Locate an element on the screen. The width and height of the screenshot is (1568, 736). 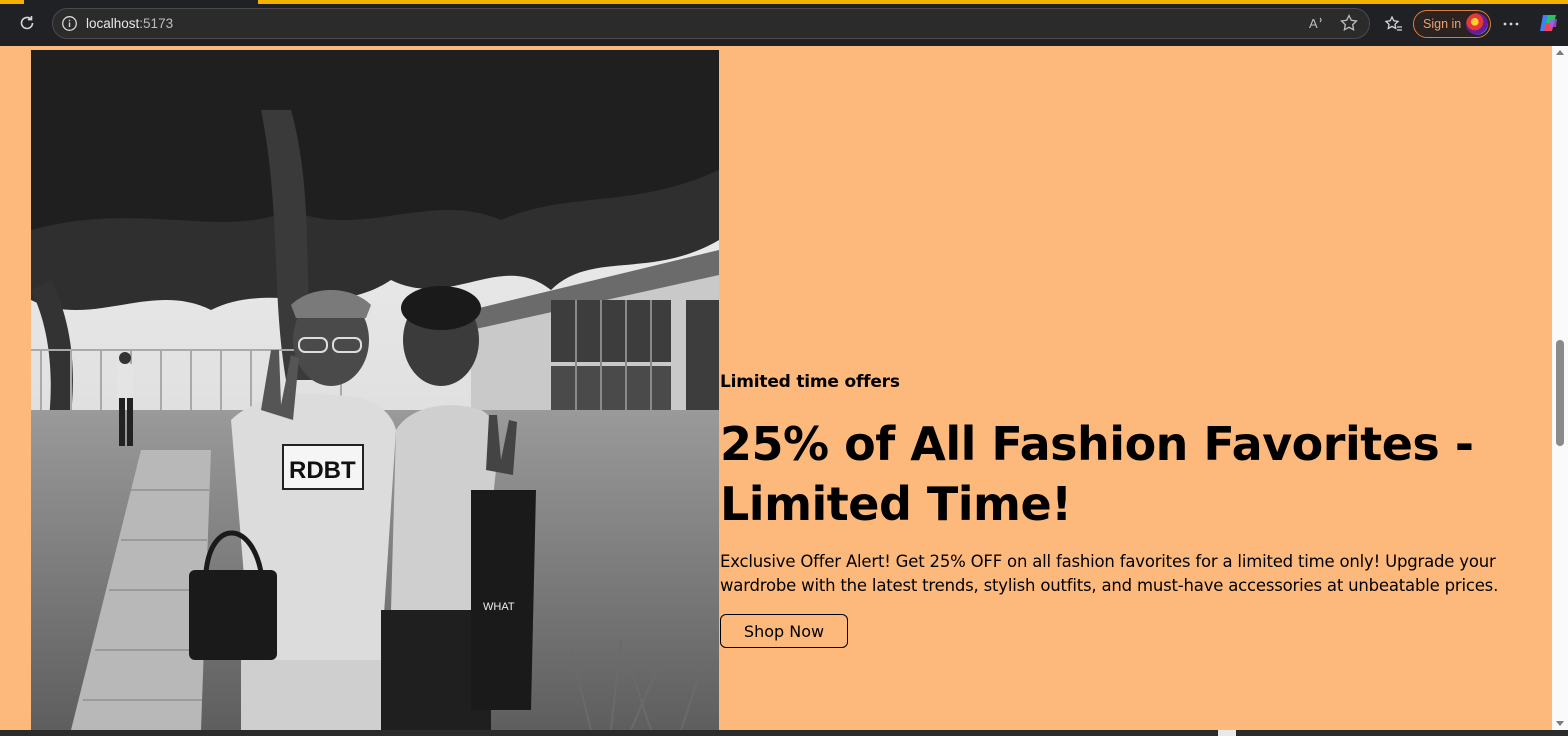
scroll-up-icon is located at coordinates (1560, 52).